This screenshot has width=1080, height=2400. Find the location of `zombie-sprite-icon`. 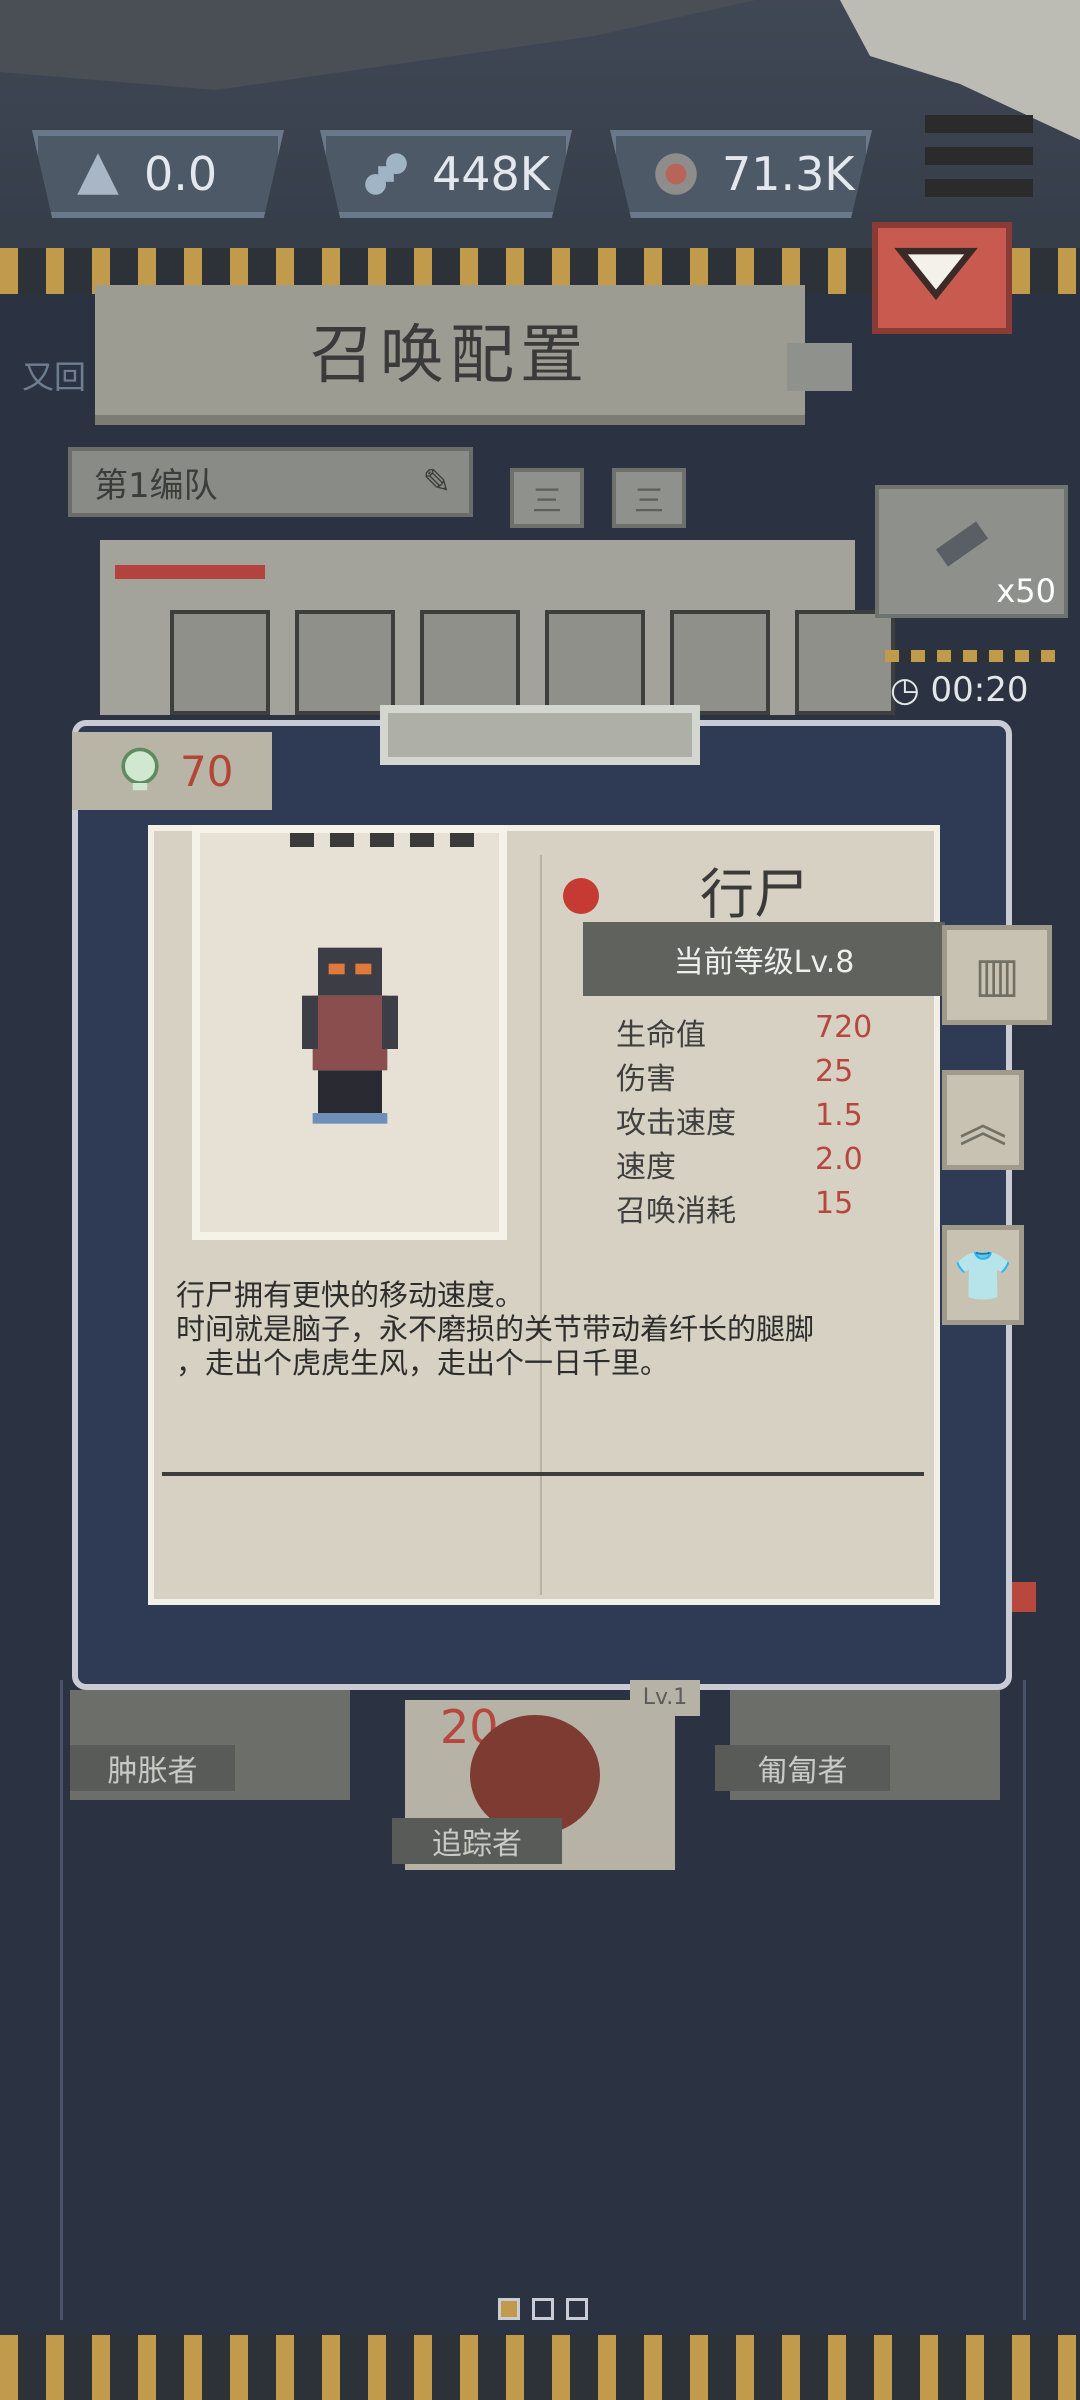

zombie-sprite-icon is located at coordinates (350, 1035).